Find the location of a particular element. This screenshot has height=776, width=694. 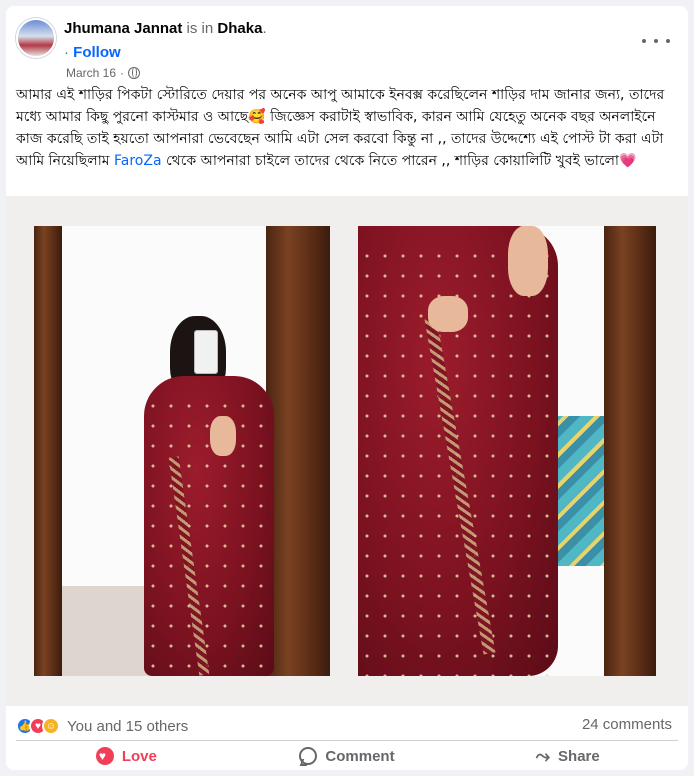

comments-count: 24 comments is located at coordinates (627, 724).